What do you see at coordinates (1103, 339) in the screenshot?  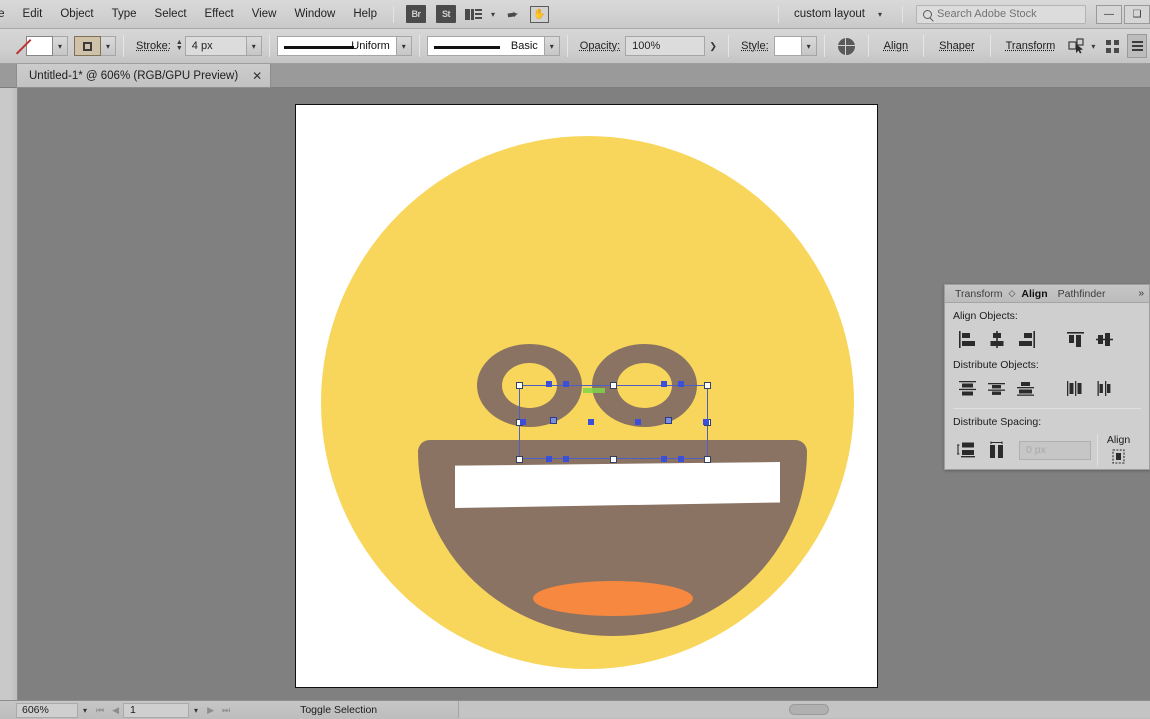 I see `vertical-align-center-icon` at bounding box center [1103, 339].